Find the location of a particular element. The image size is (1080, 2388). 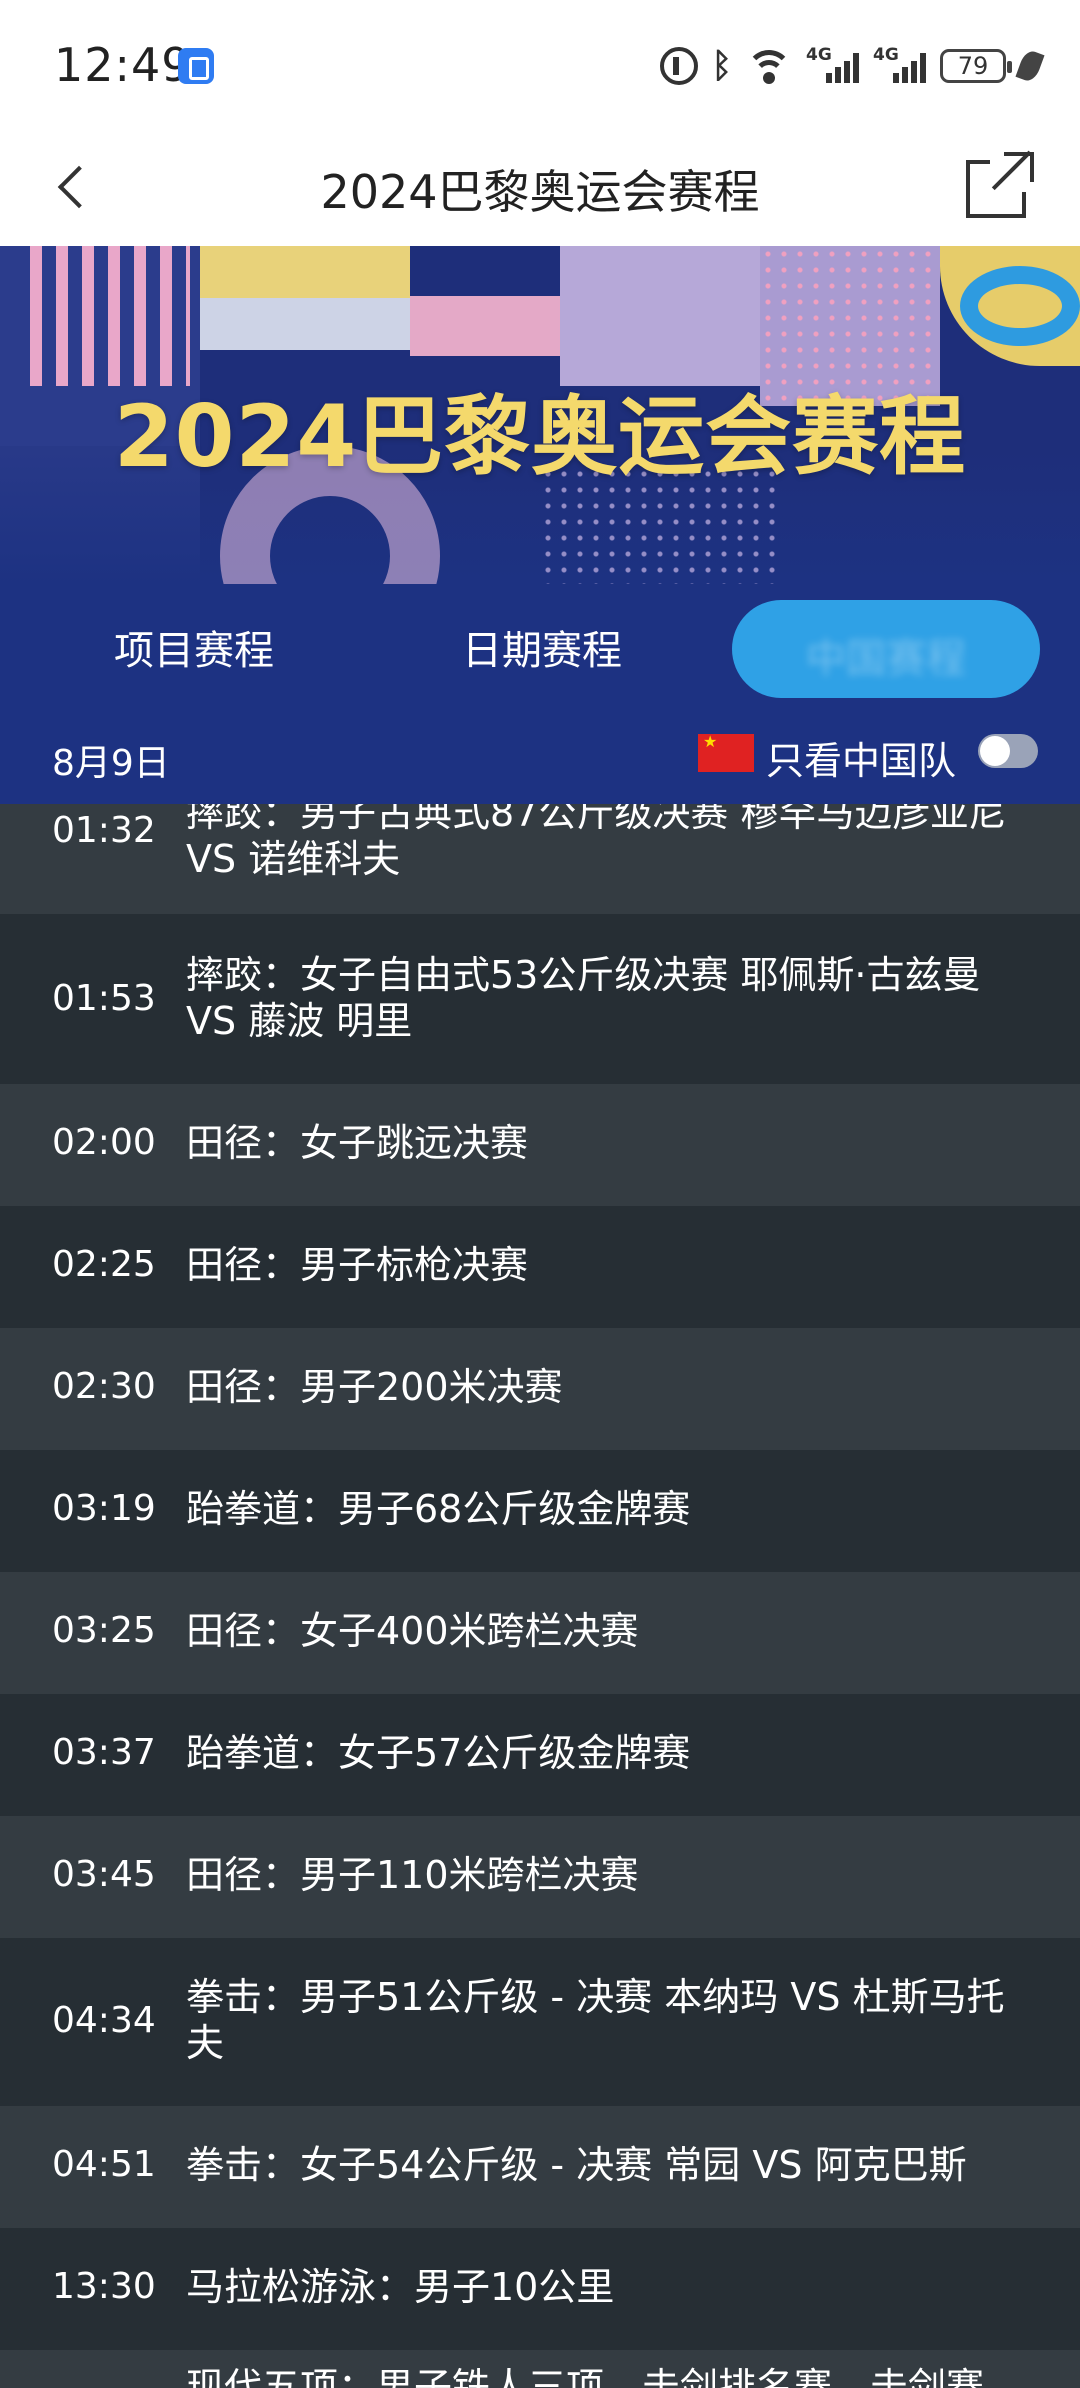

schedule-row: 现代五项：男子铁人三项，击剑排名赛，击剑赛 is located at coordinates (540, 2369).